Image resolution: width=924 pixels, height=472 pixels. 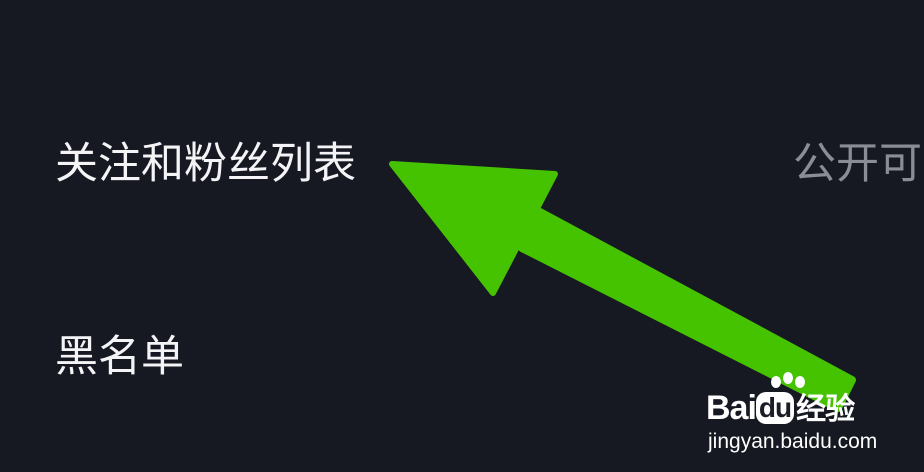 I want to click on baidu-jingyan-watermark: Bai du 经验 jingyan.baidu.com, so click(x=811, y=417).